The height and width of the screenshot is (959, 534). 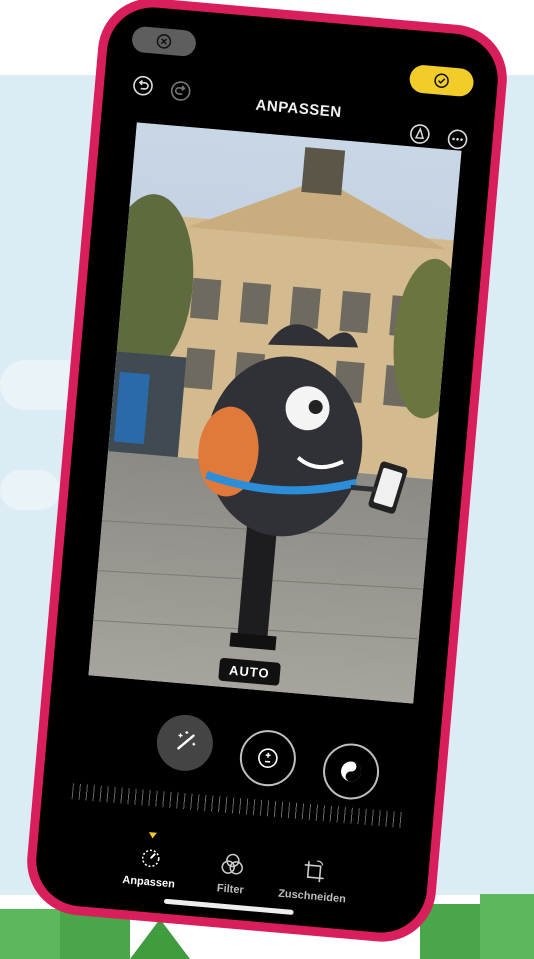 I want to click on tab-label: Zuschneiden, so click(x=312, y=896).